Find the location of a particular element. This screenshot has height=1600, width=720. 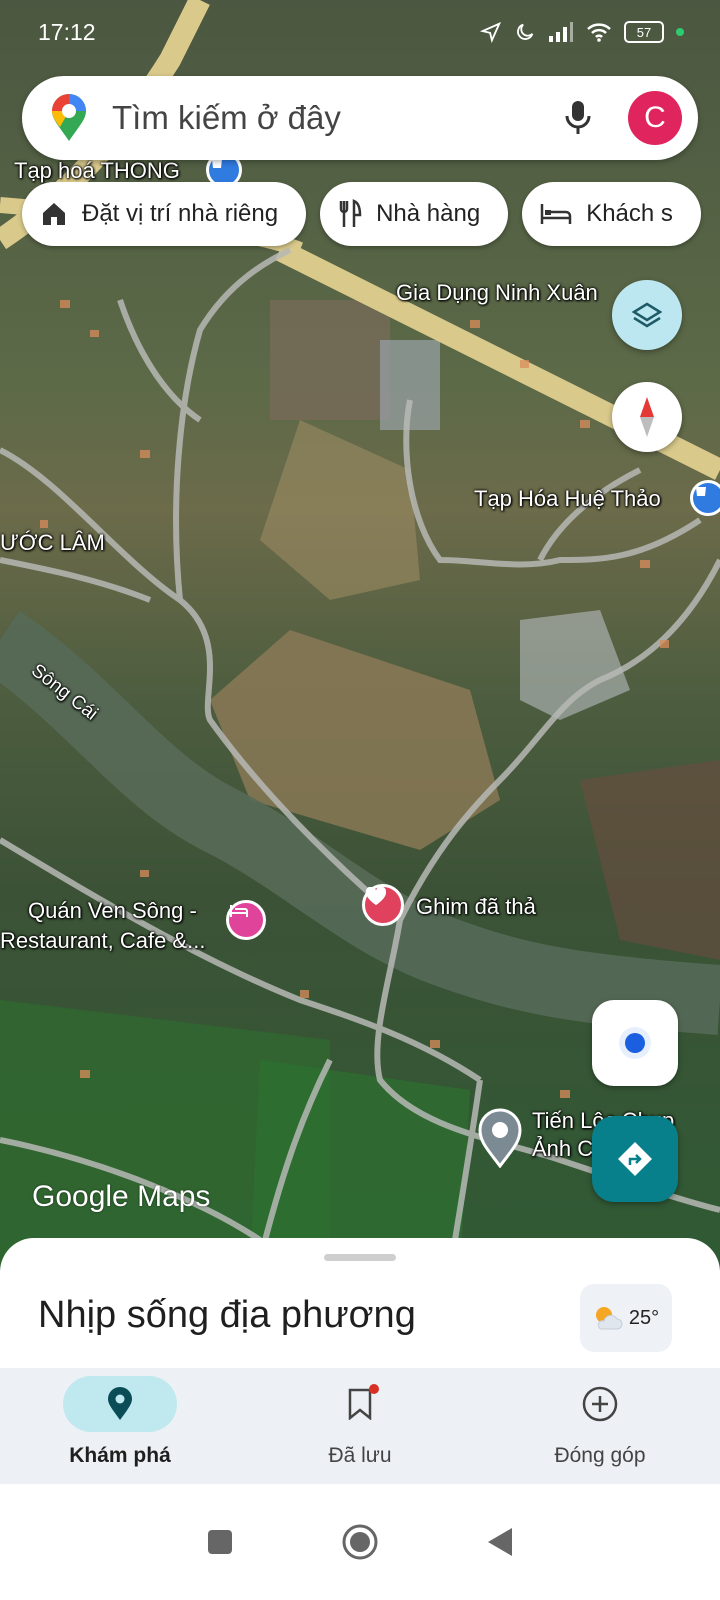

nav-explore: Khám phá is located at coordinates (120, 1422).